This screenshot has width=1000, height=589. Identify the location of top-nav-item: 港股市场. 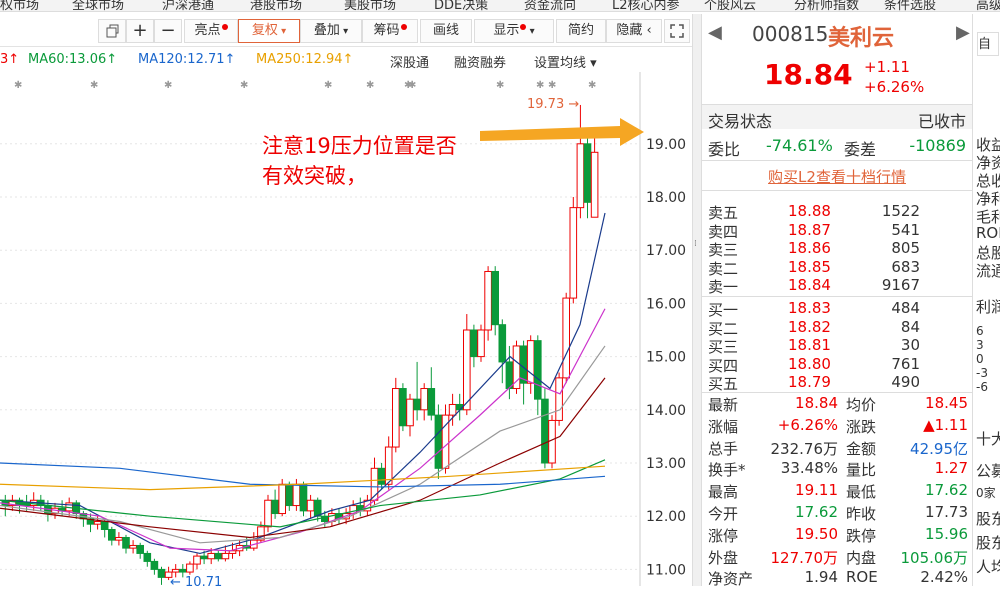
(276, 5).